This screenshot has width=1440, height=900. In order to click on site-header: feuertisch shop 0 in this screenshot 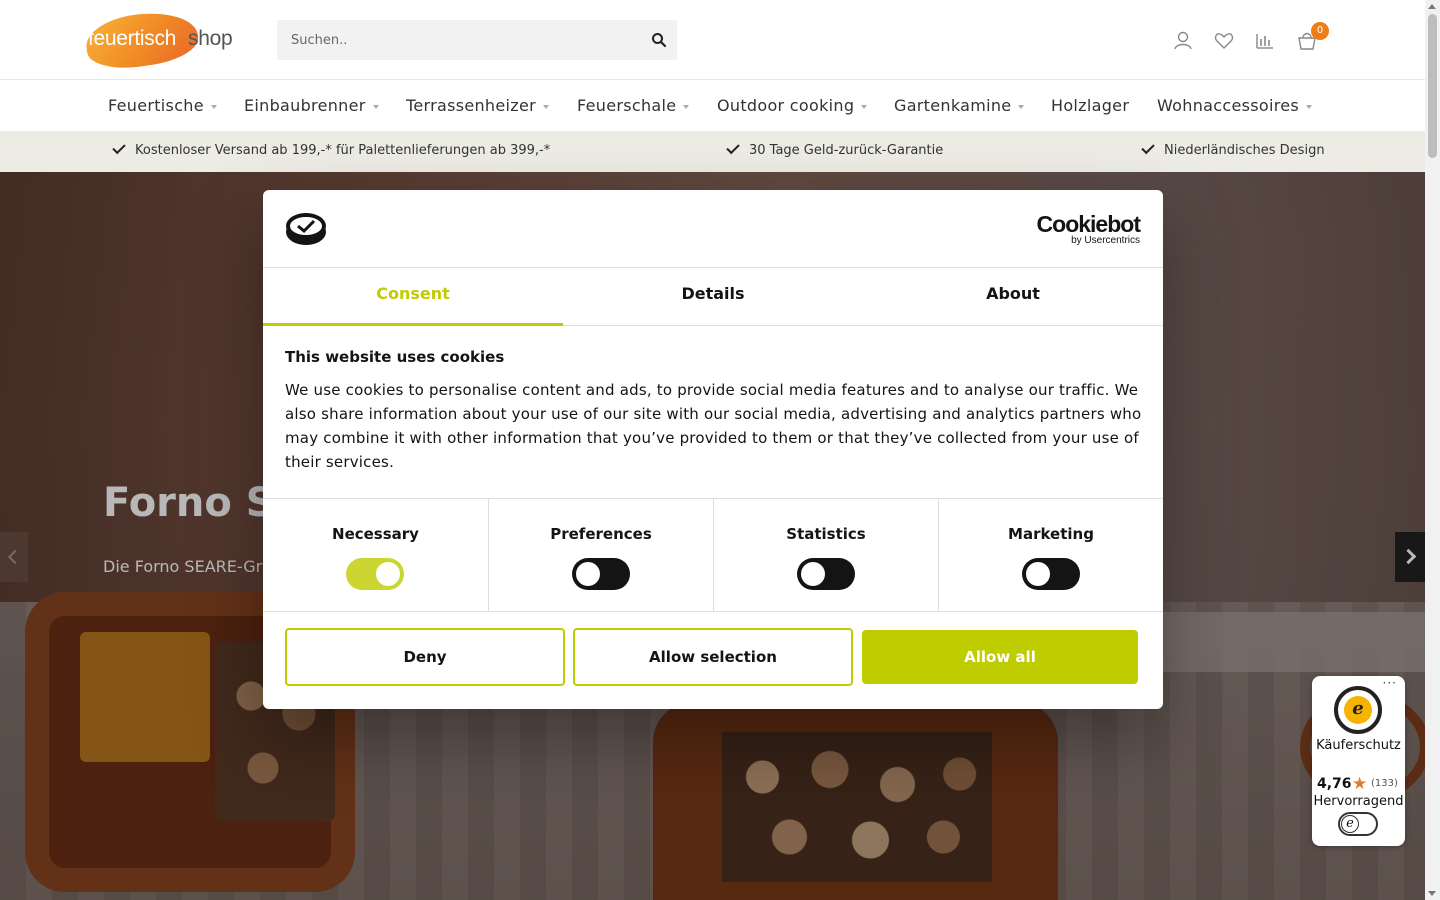, I will do `click(712, 40)`.